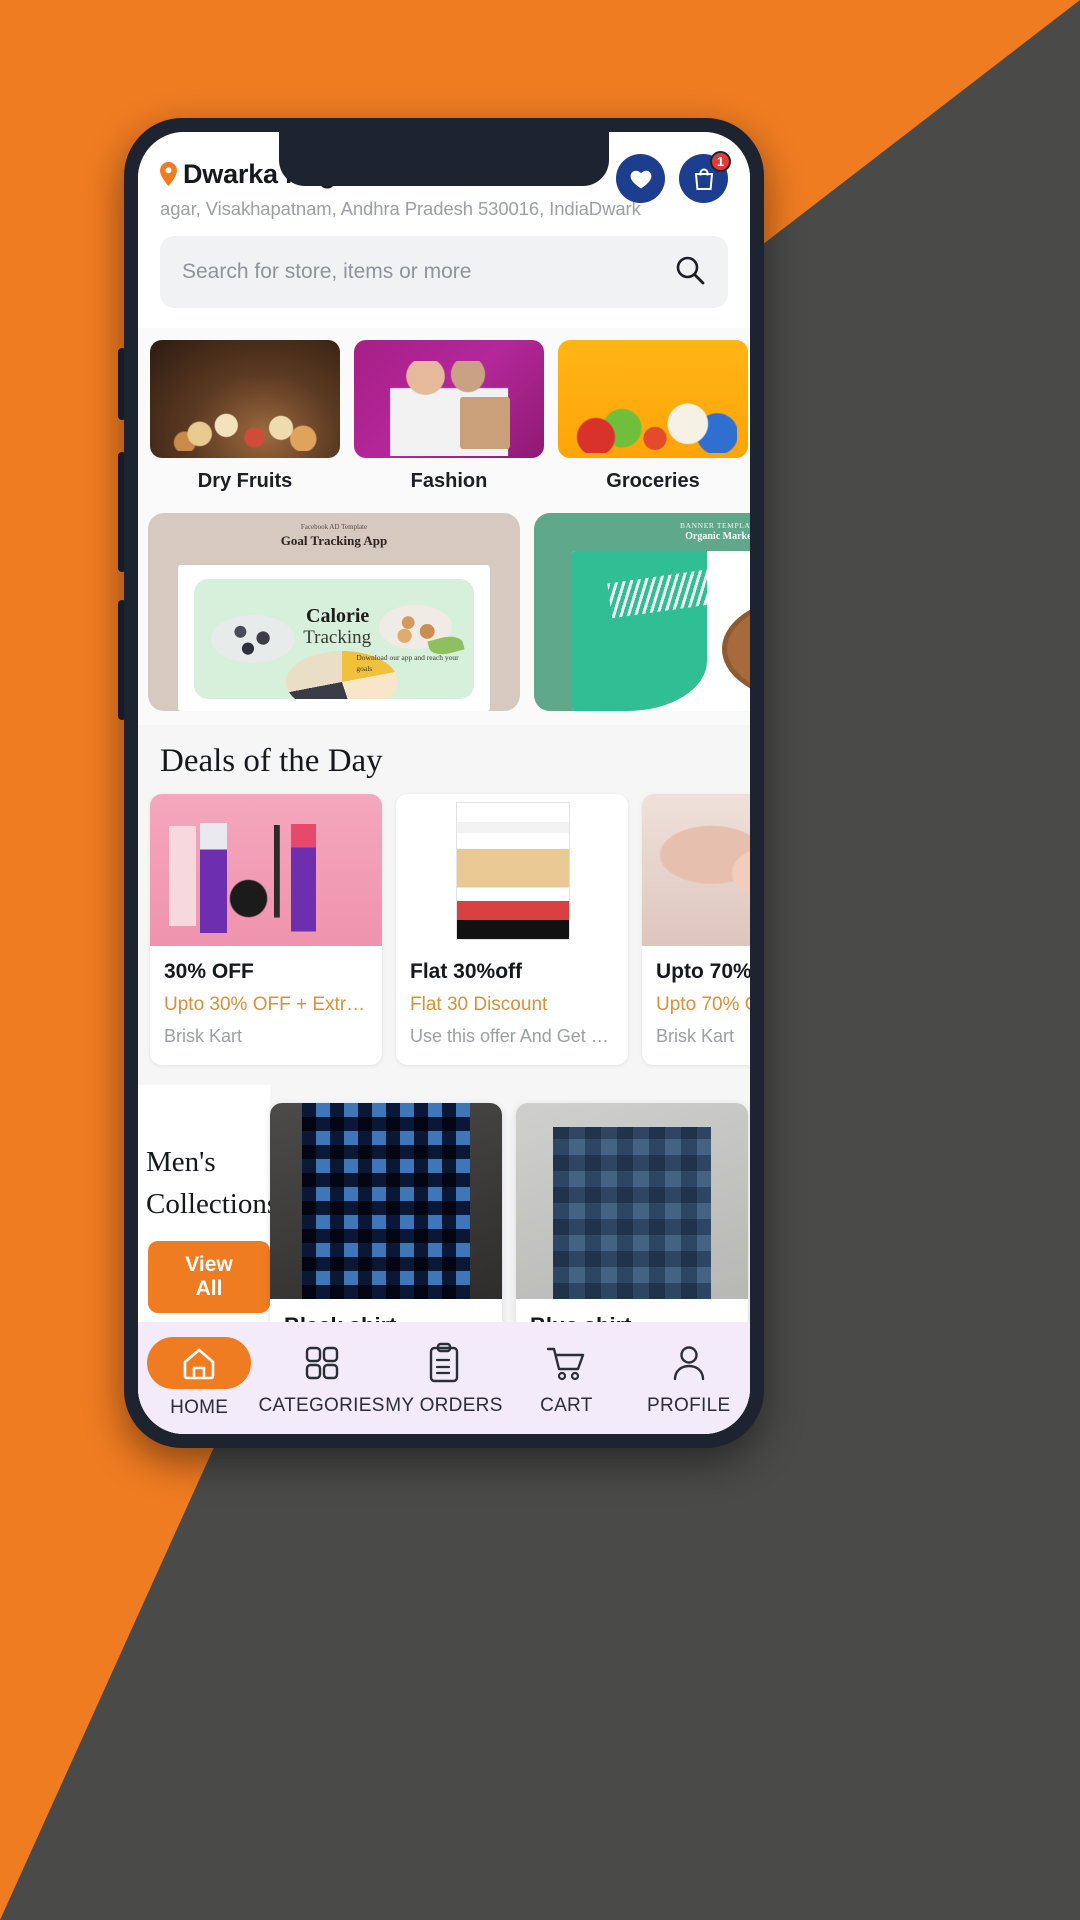  What do you see at coordinates (466, 971) in the screenshot?
I see `deal-title: Flat 30%off` at bounding box center [466, 971].